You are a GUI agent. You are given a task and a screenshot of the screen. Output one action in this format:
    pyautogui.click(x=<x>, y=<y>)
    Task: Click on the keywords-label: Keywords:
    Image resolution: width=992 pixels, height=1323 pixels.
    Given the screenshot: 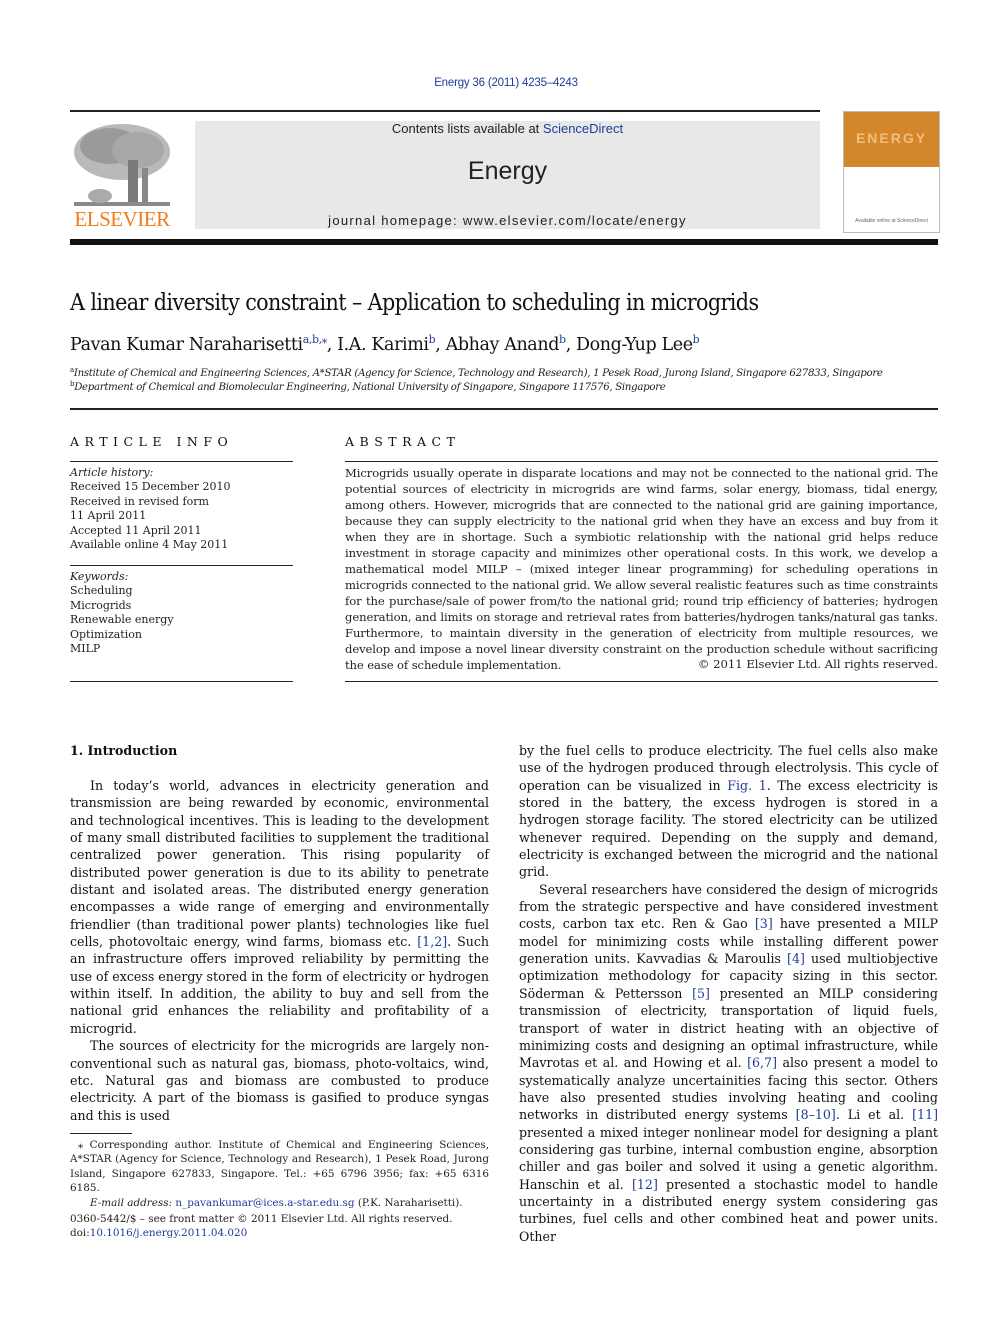 What is the action you would take?
    pyautogui.click(x=99, y=576)
    